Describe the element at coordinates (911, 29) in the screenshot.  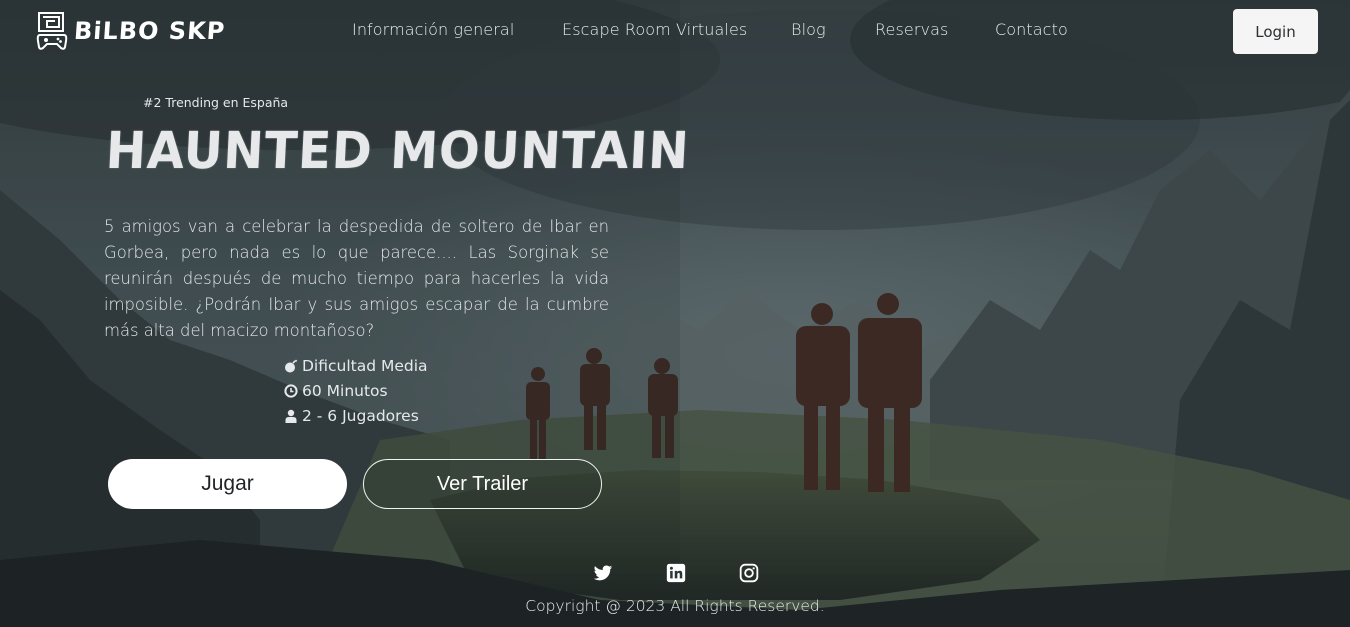
I see `nav-link-reservas: Reservas` at that location.